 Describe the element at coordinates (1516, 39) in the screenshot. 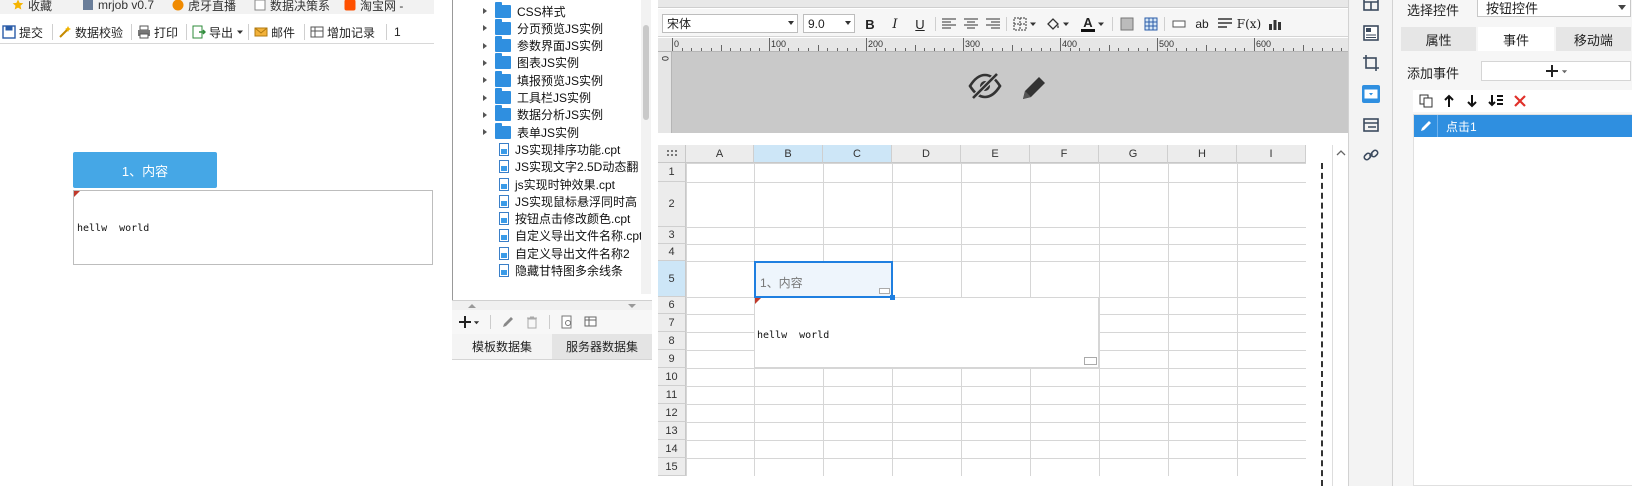

I see `tab-events: 事件` at that location.